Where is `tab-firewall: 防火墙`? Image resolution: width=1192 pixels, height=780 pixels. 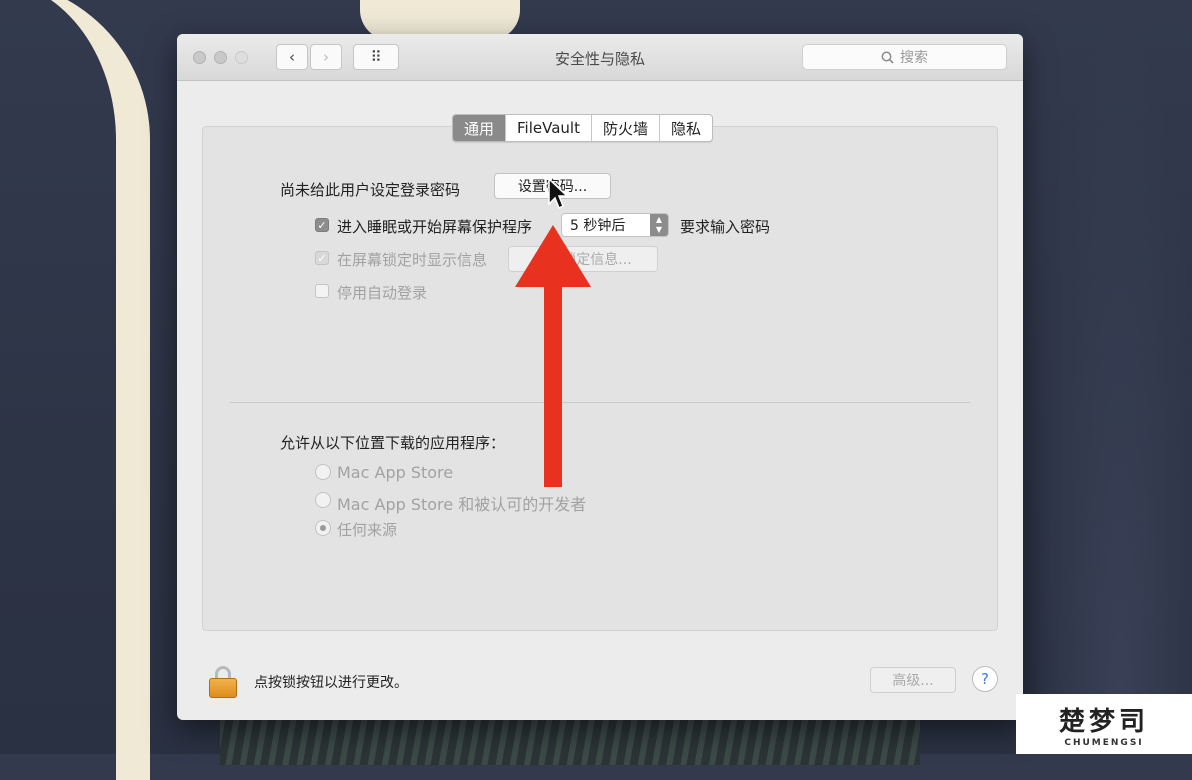
tab-firewall: 防火墙 is located at coordinates (626, 128).